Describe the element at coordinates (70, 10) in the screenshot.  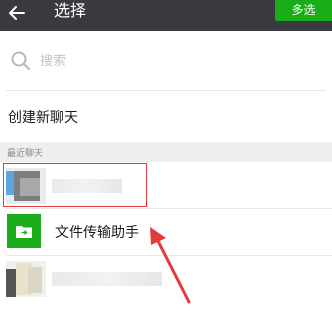
I see `page-title: 选择` at that location.